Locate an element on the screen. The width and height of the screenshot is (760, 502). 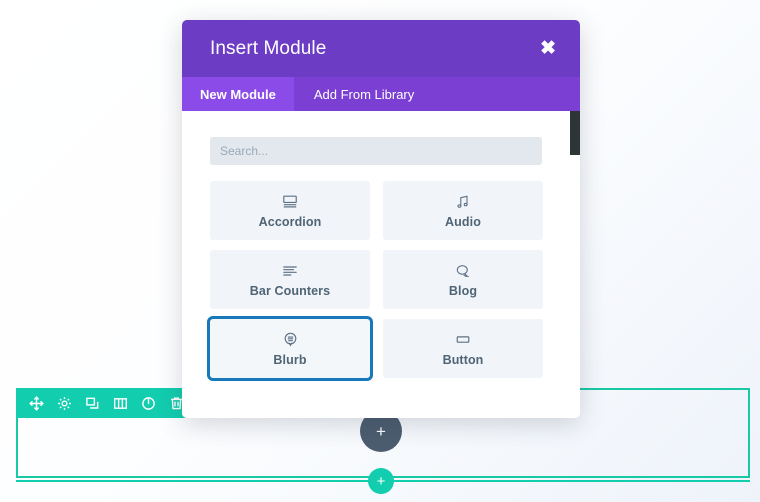
module-label: Button is located at coordinates (463, 359).